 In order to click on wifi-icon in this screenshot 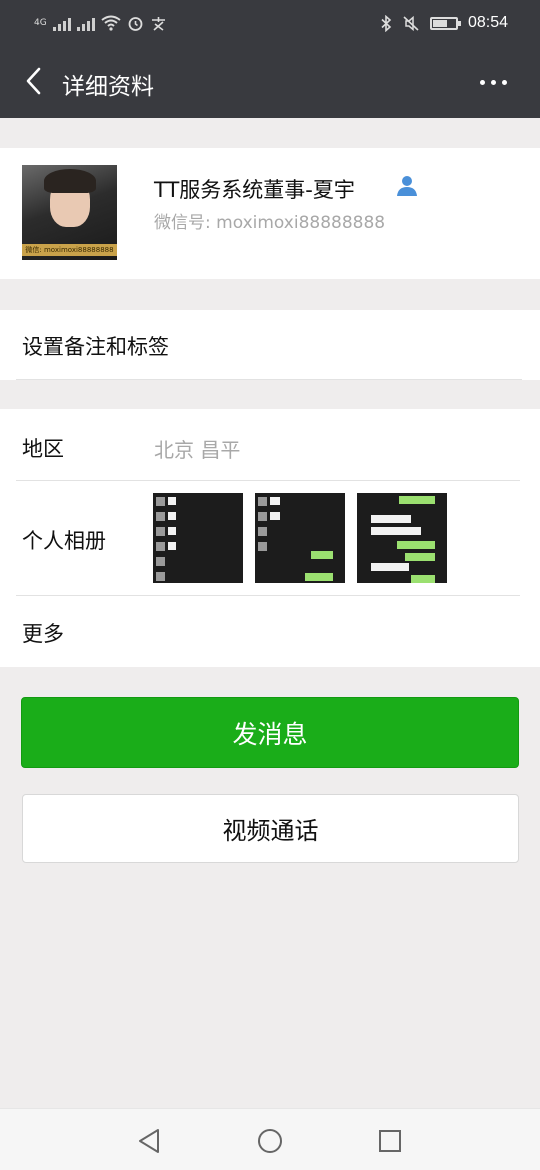, I will do `click(111, 23)`.